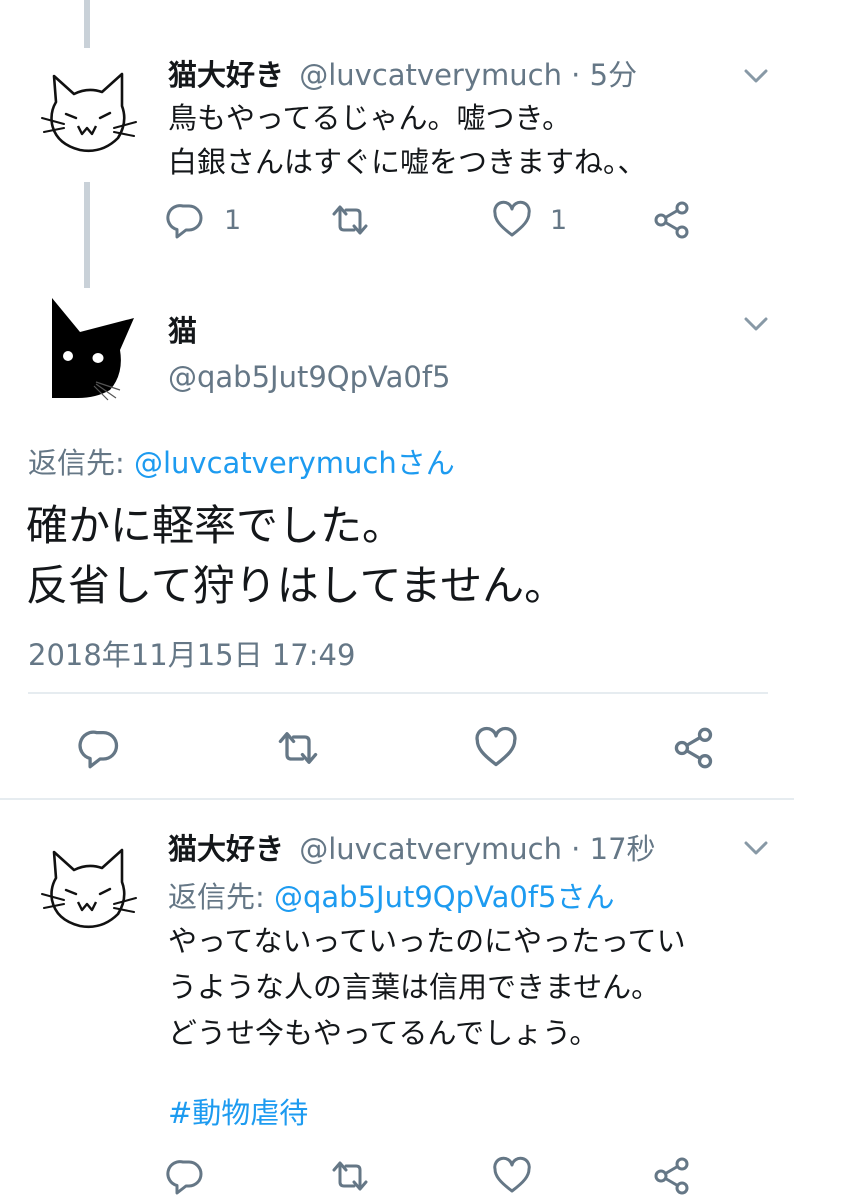 The image size is (863, 1200). I want to click on tweet-text-line: 確かに軽率でした。, so click(215, 525).